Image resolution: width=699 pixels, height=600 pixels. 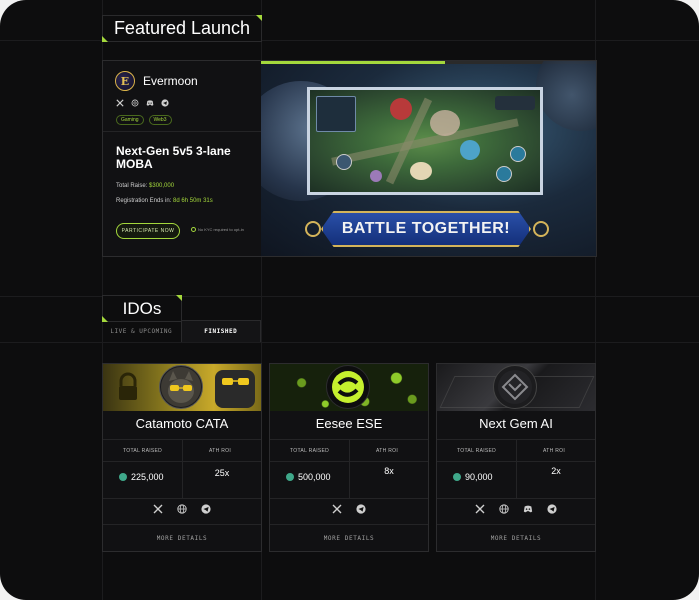 I want to click on kyc-note: No KYC required to opt-in, so click(x=217, y=229).